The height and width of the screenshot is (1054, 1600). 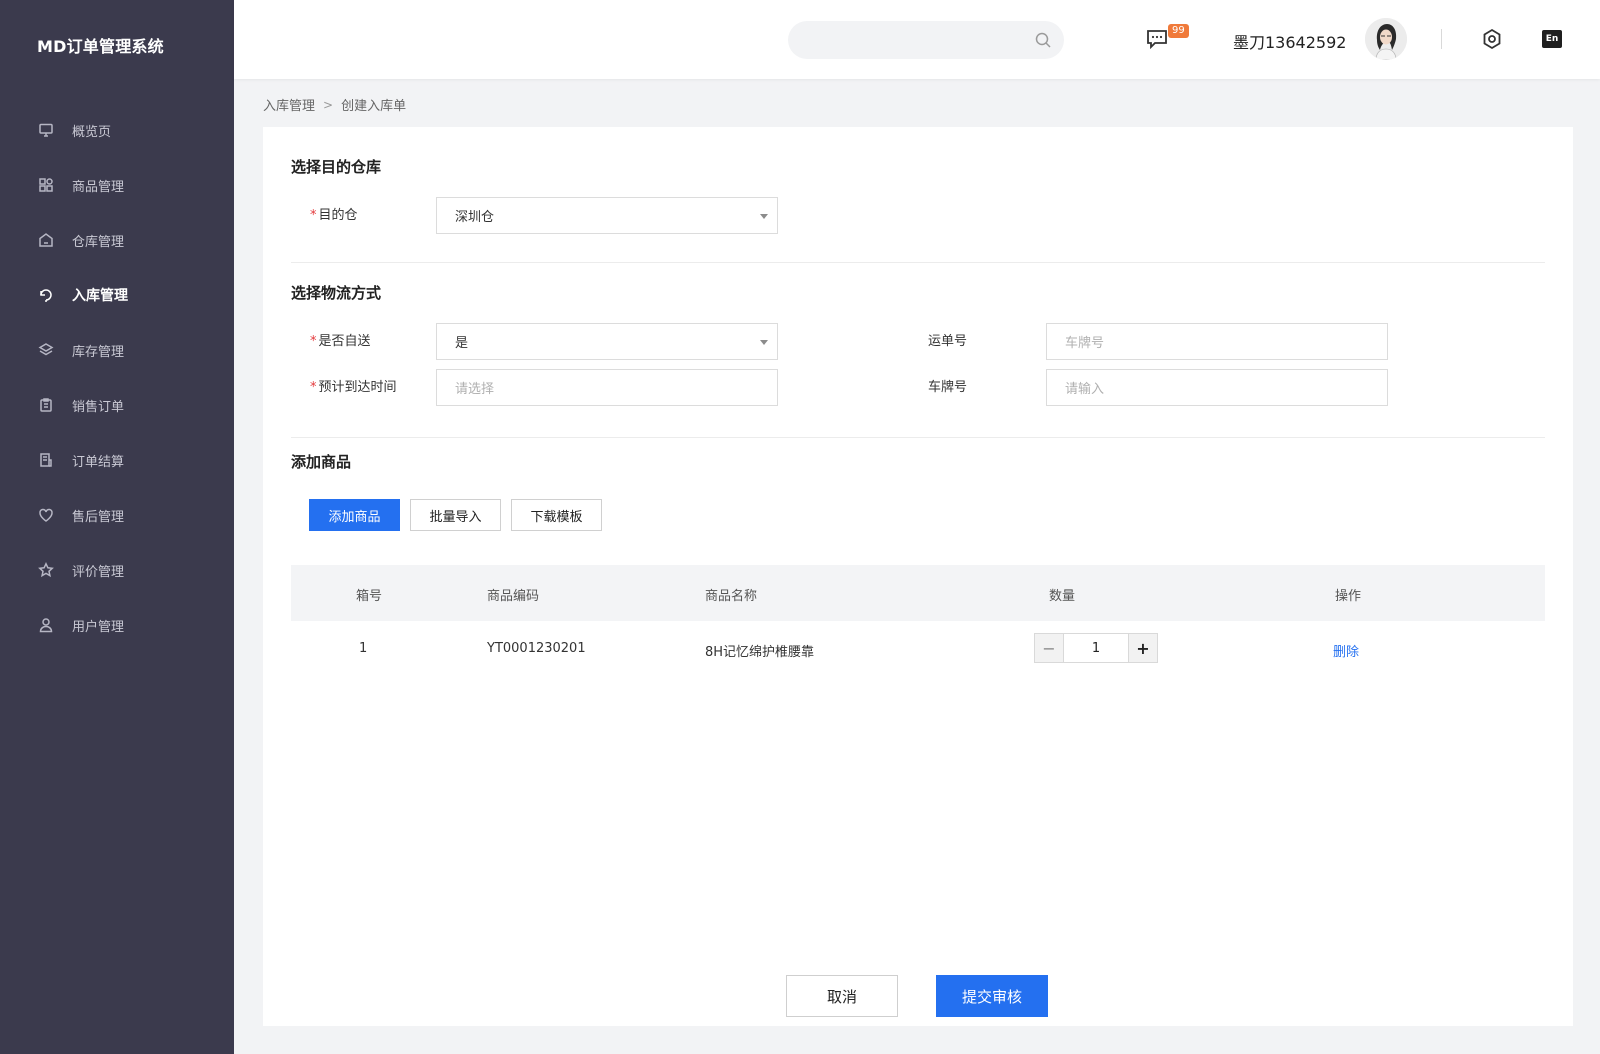 I want to click on sidebar-item-inventory: 库存管理, so click(x=117, y=350).